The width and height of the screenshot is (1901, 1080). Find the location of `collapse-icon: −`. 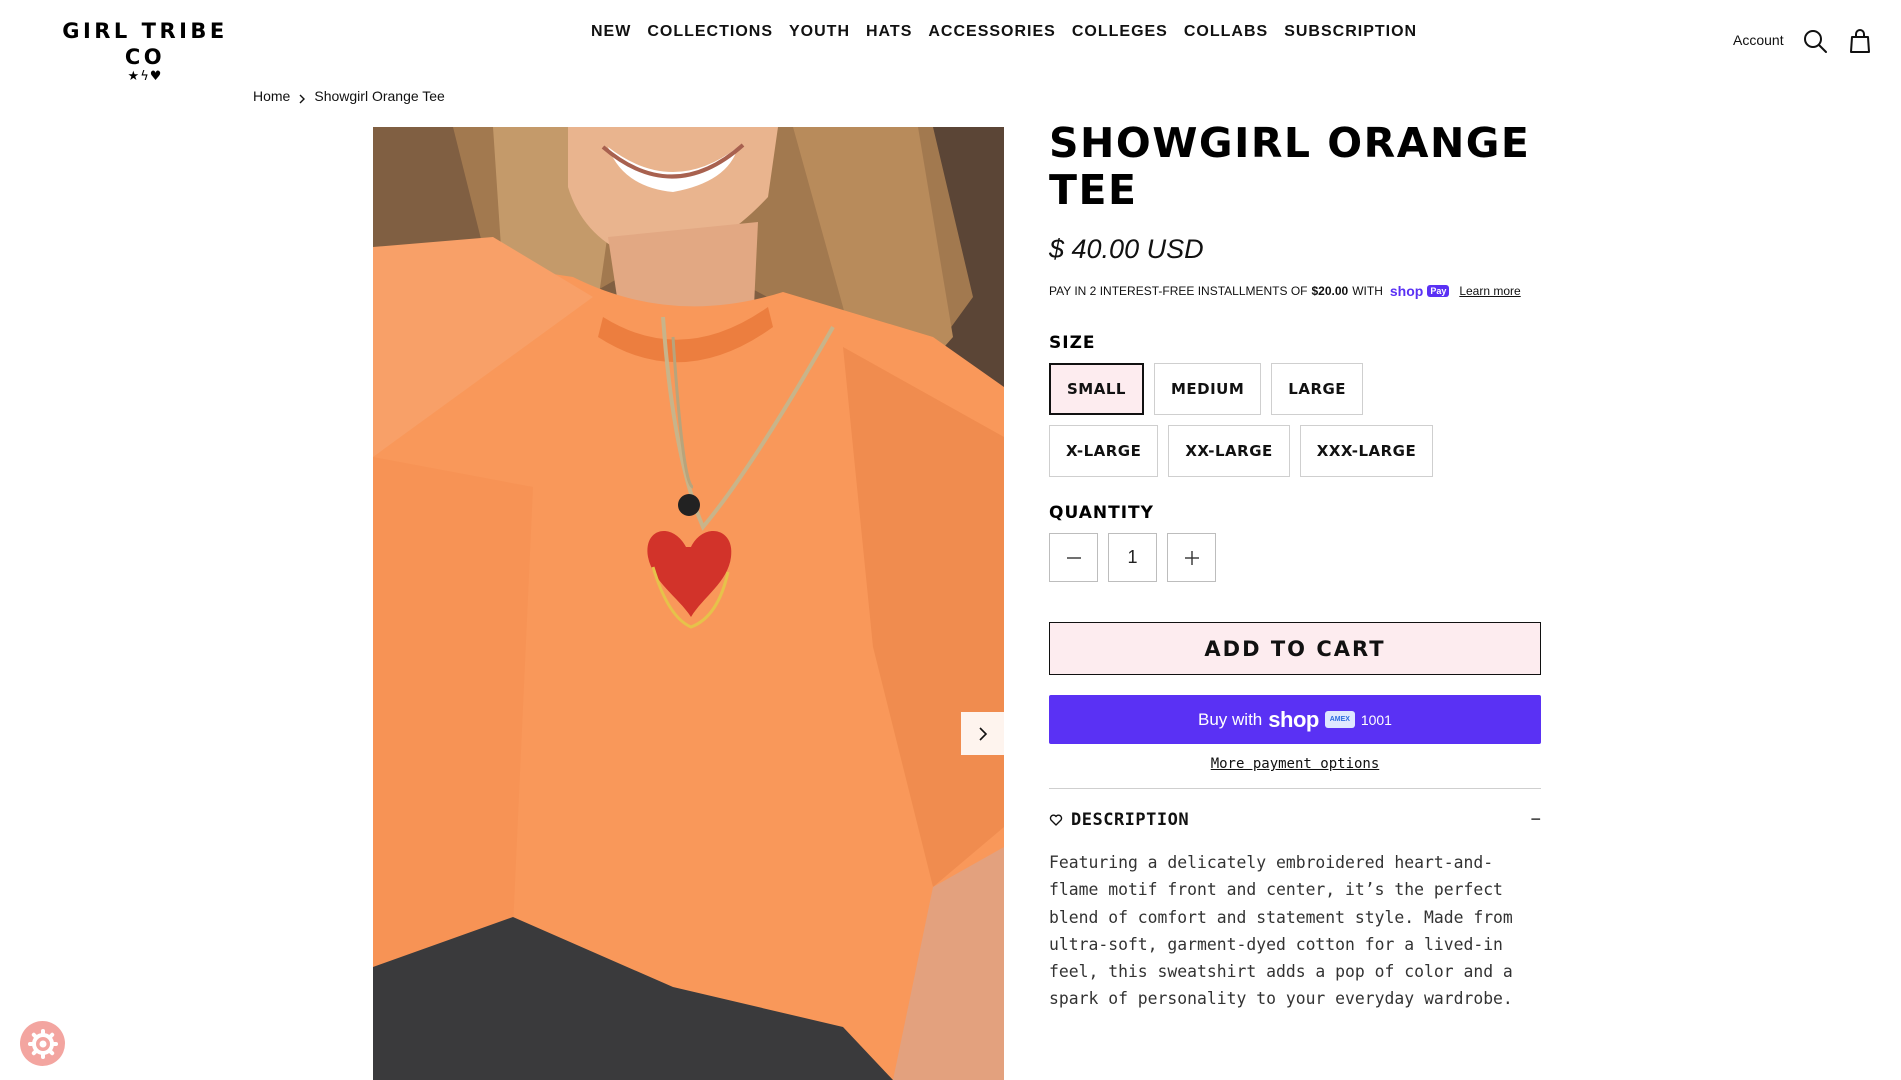

collapse-icon: − is located at coordinates (1535, 819).